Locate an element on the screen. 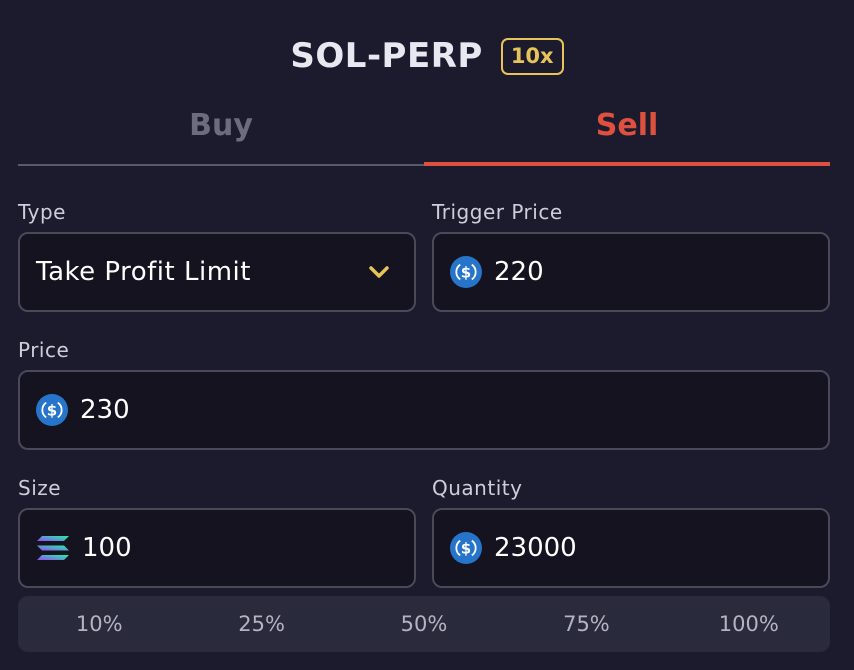  order-type-select: Take Profit Limit is located at coordinates (217, 272).